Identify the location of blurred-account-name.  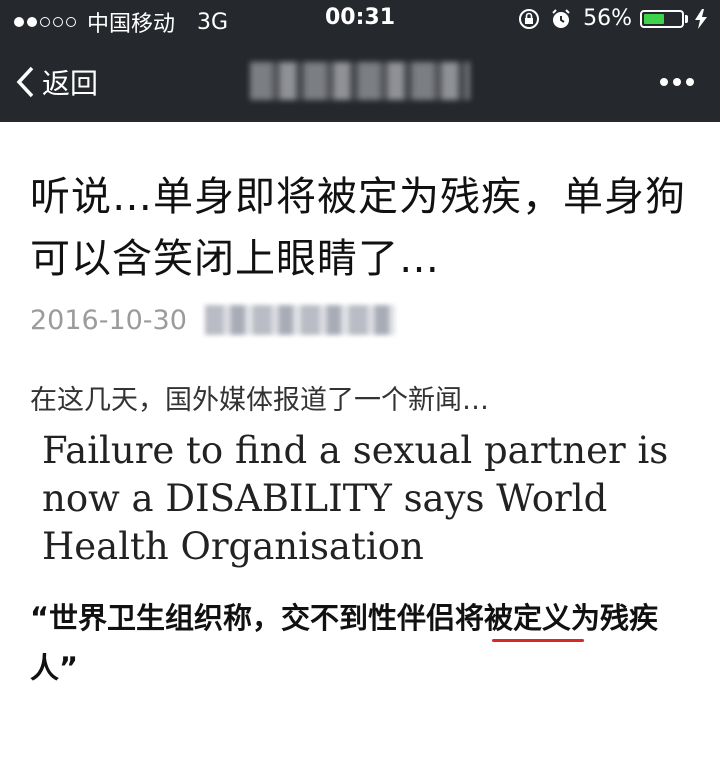
(360, 81).